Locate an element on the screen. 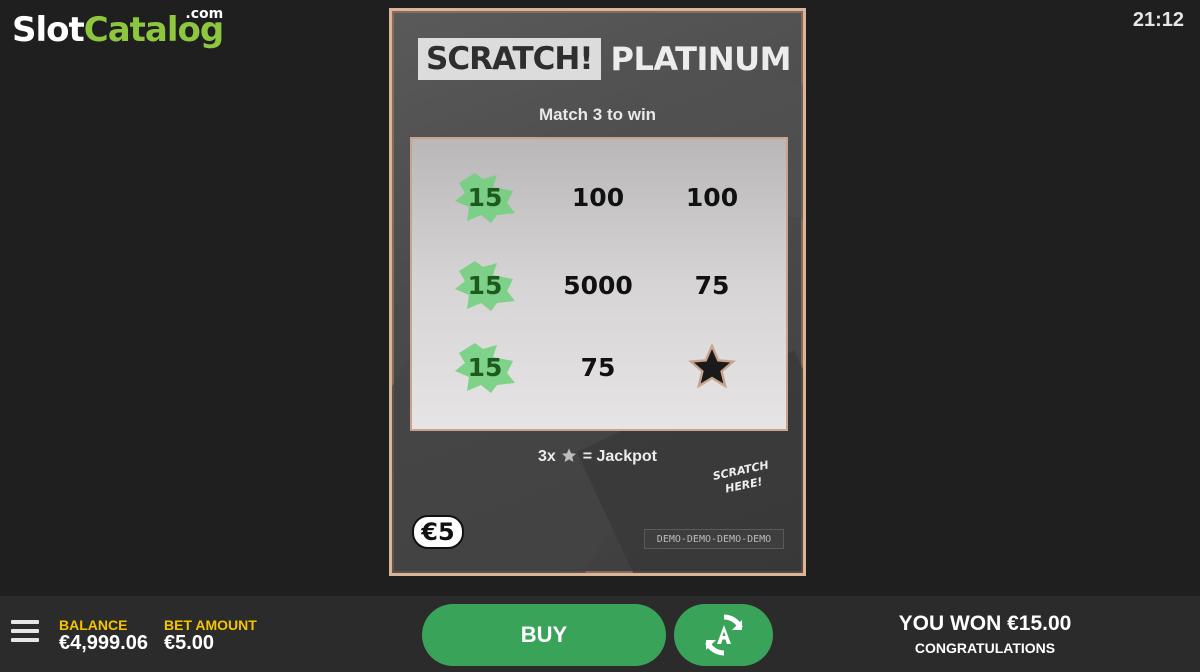 Image resolution: width=1200 pixels, height=672 pixels. cell-value: 5000 is located at coordinates (598, 285).